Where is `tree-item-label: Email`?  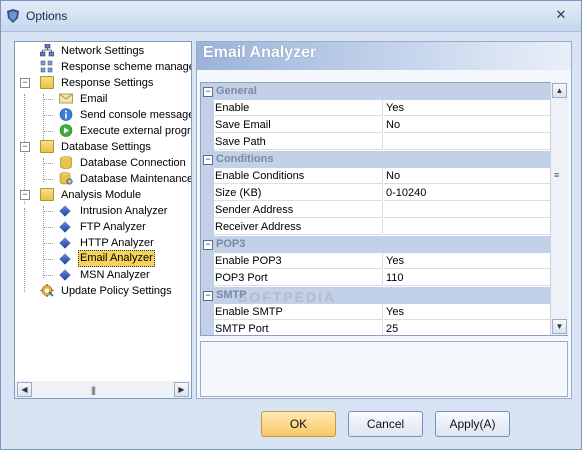
tree-item-label: Email is located at coordinates (94, 99).